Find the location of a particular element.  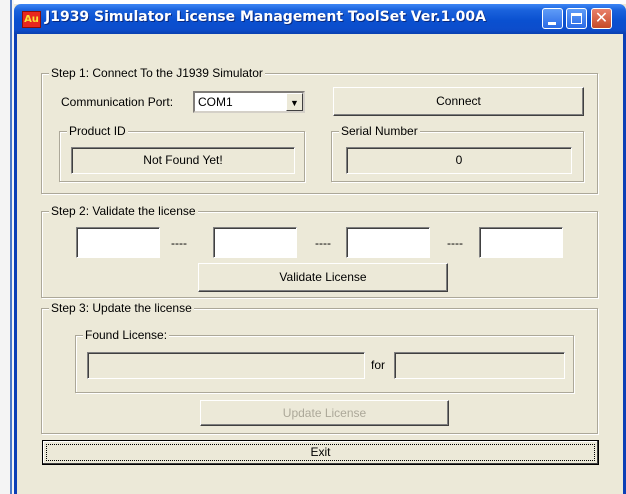

update-license-label: Update License is located at coordinates (324, 413).